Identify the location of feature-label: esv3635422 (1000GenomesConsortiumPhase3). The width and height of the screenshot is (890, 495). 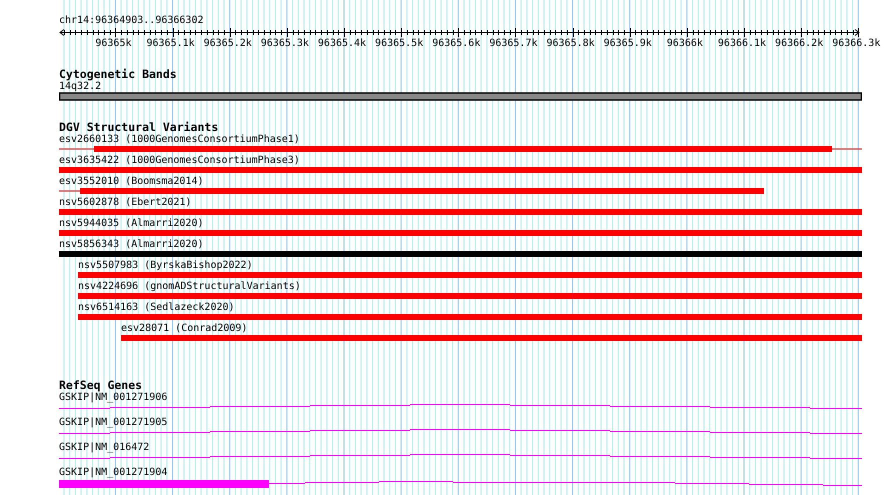
(180, 160).